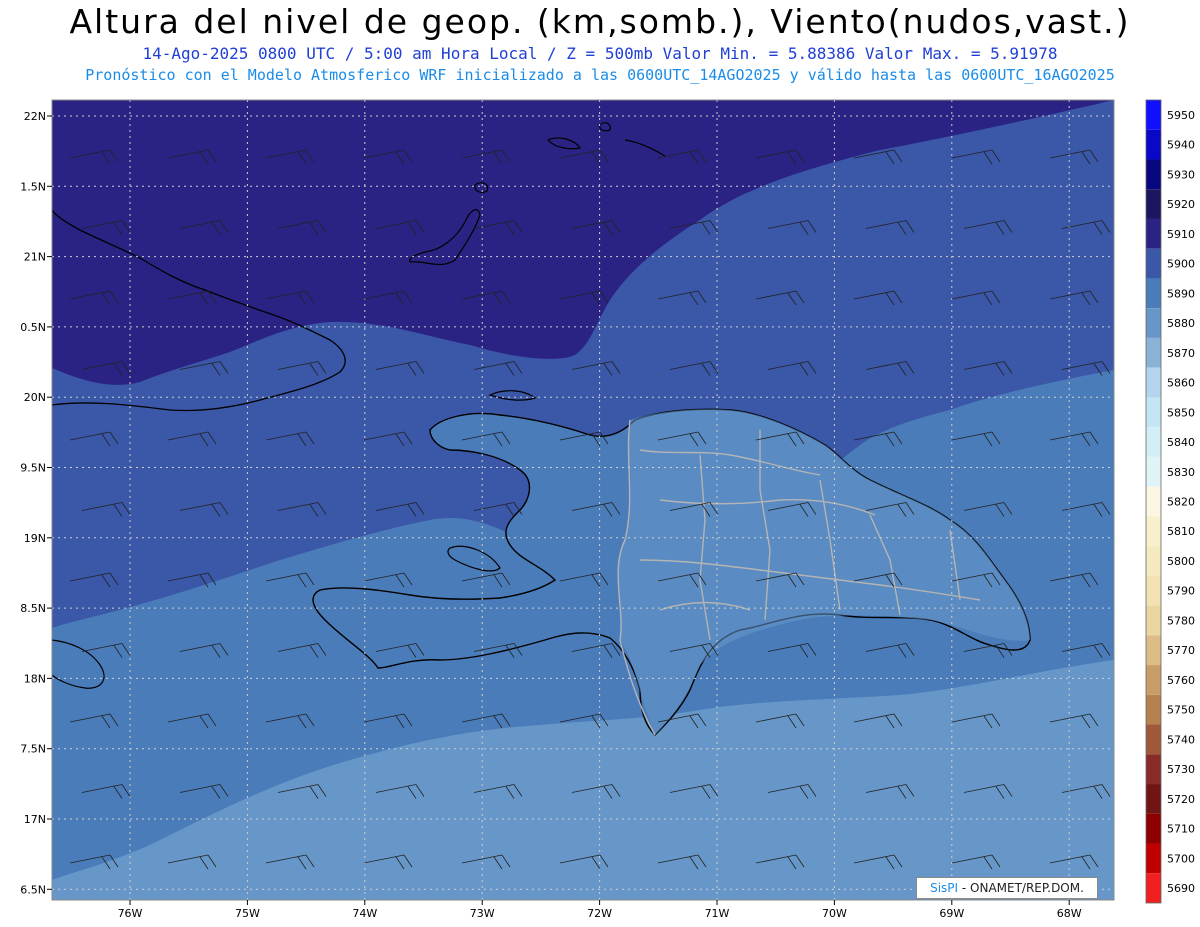 Image resolution: width=1200 pixels, height=927 pixels. Describe the element at coordinates (130, 913) in the screenshot. I see `lon-label: 76W` at that location.